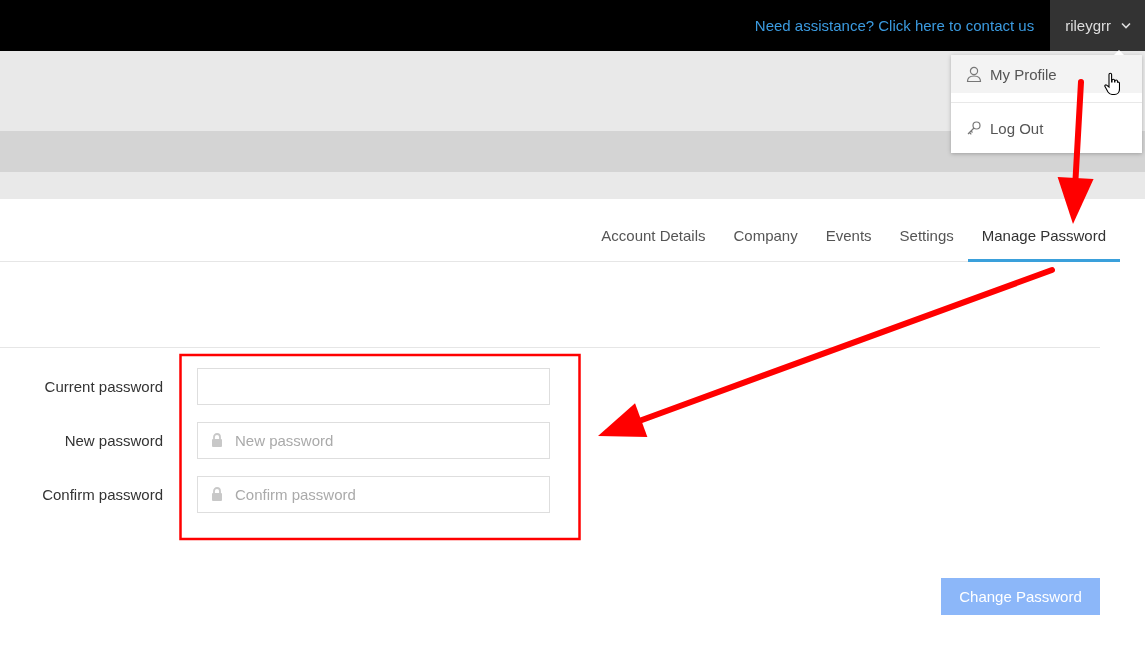  I want to click on menu-item: Log Out, so click(1046, 127).